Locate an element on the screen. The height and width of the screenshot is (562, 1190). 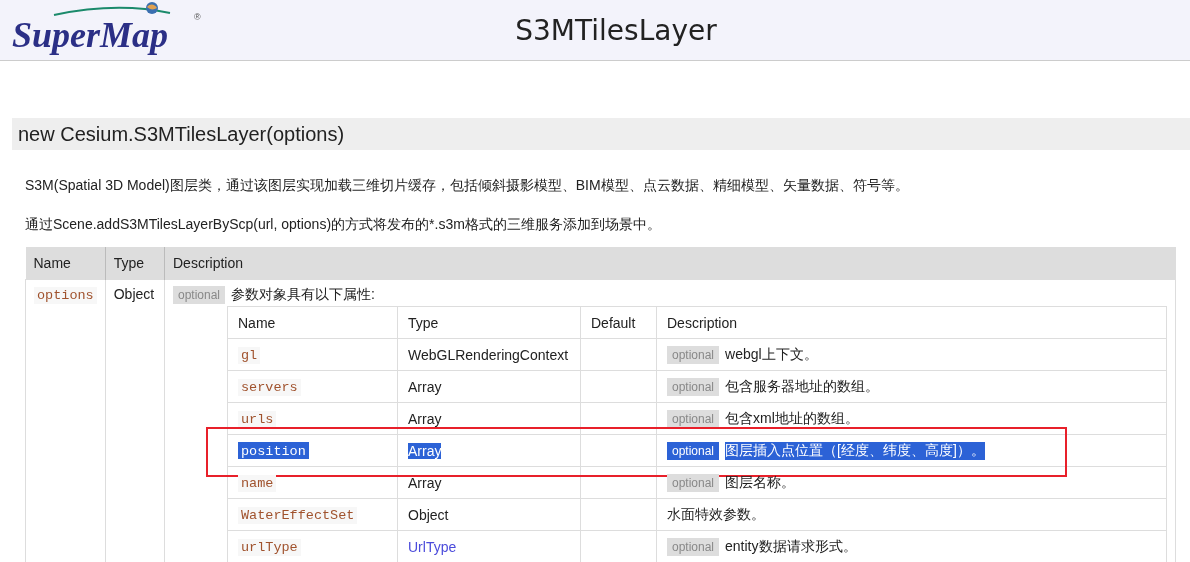
page-title: S3MTilesLayer is located at coordinates (616, 30).